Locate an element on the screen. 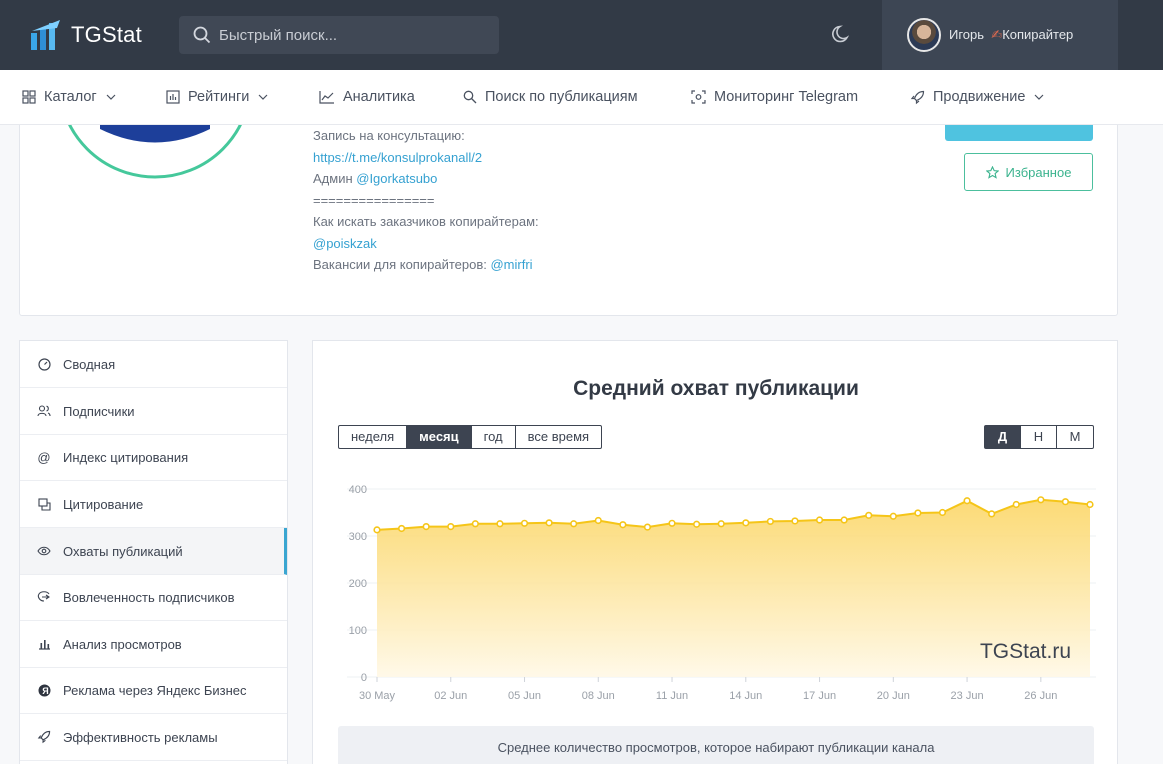 This screenshot has width=1163, height=764. sidebar-item-post-reach: Охваты публикаций is located at coordinates (153, 551).